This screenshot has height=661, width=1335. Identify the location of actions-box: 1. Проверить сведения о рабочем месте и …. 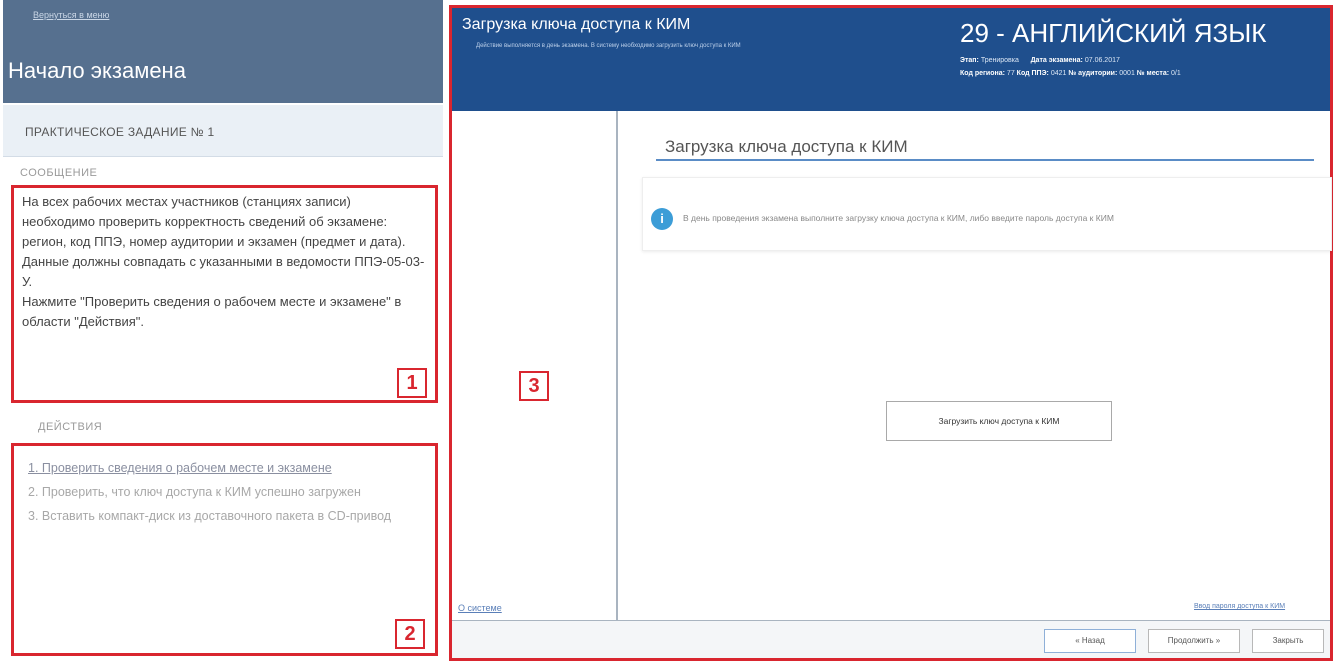
(224, 549).